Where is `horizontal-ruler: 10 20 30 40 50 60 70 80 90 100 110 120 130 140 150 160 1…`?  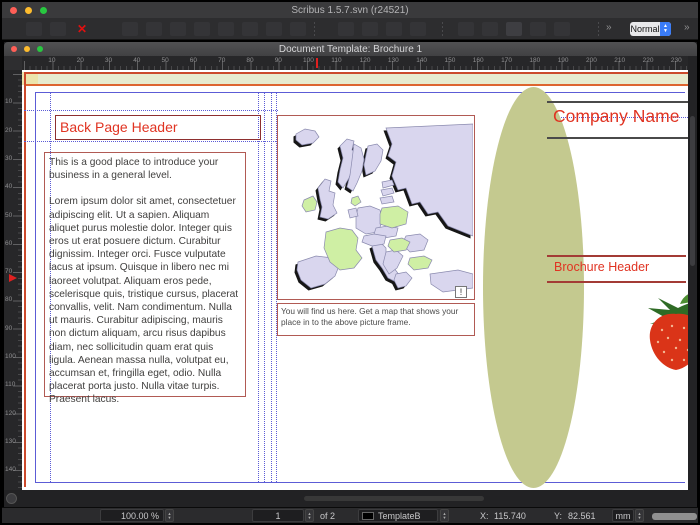
horizontal-ruler: 10 20 30 40 50 60 70 80 90 100 110 120 130 140 150 160 1… is located at coordinates (355, 63).